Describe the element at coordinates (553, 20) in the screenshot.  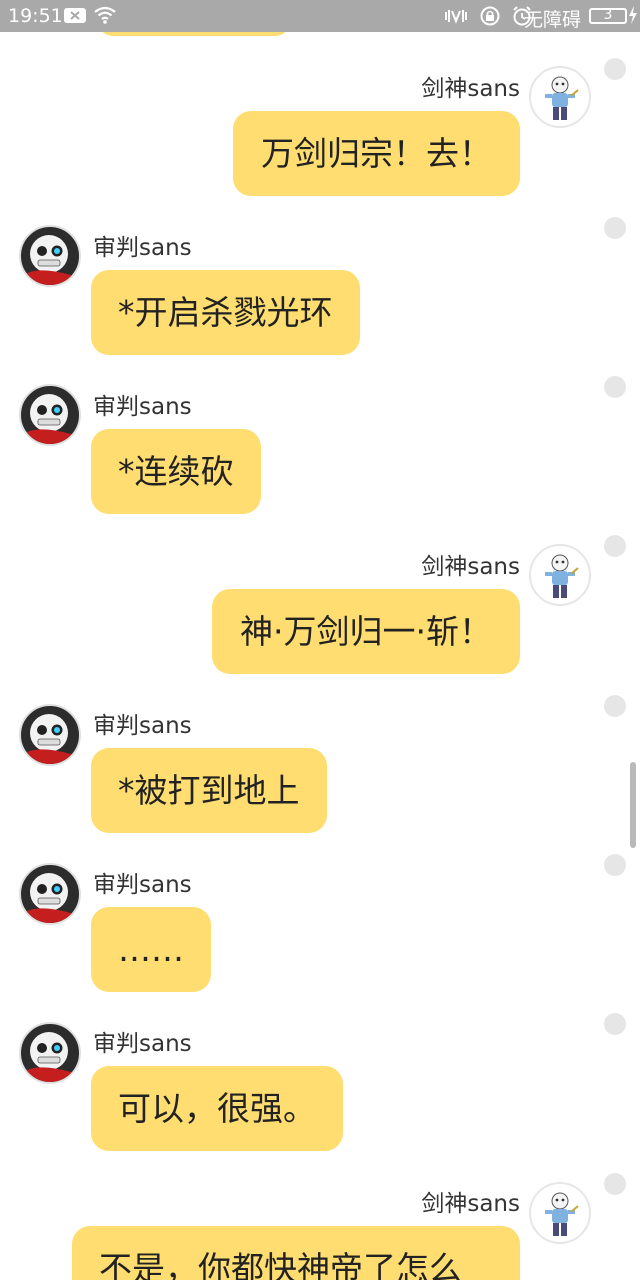
I see `accessibility-label: 无障碍` at that location.